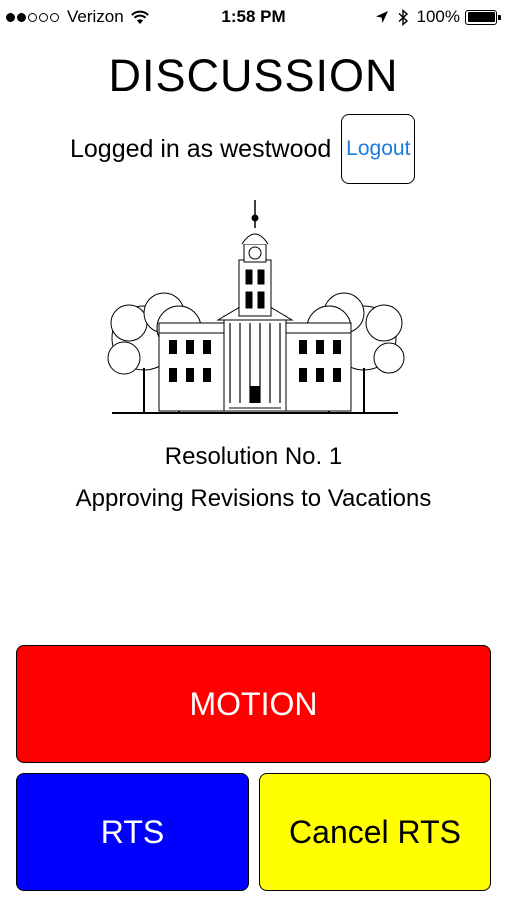 The image size is (507, 900). Describe the element at coordinates (253, 17) in the screenshot. I see `status-bar: Verizon 1:58 PM 100%` at that location.